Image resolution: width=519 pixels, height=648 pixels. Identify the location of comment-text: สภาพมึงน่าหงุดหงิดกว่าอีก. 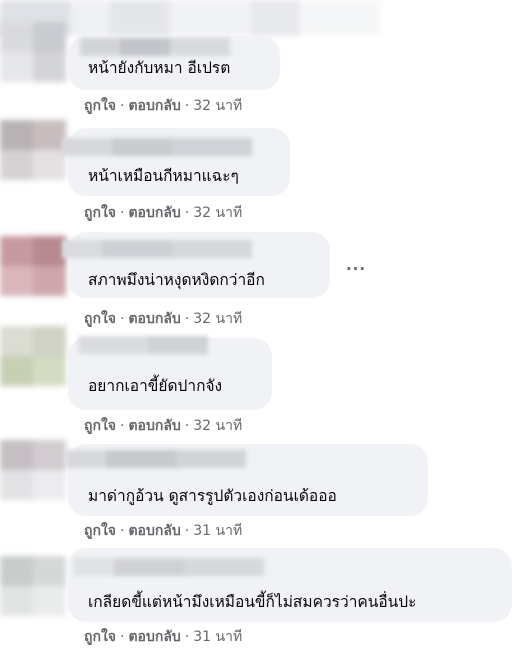
(176, 280).